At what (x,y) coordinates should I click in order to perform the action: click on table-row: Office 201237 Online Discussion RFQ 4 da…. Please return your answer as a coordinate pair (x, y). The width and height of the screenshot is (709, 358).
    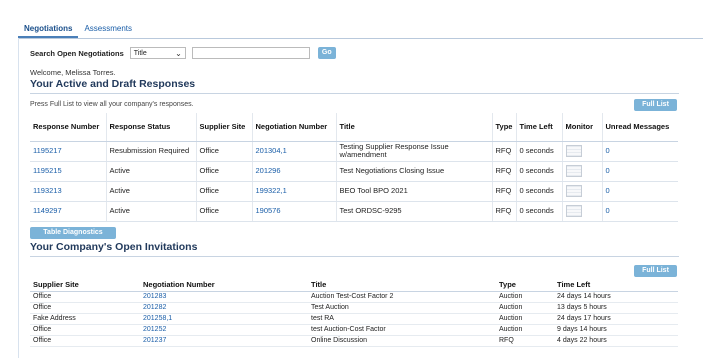
    Looking at the image, I should click on (354, 341).